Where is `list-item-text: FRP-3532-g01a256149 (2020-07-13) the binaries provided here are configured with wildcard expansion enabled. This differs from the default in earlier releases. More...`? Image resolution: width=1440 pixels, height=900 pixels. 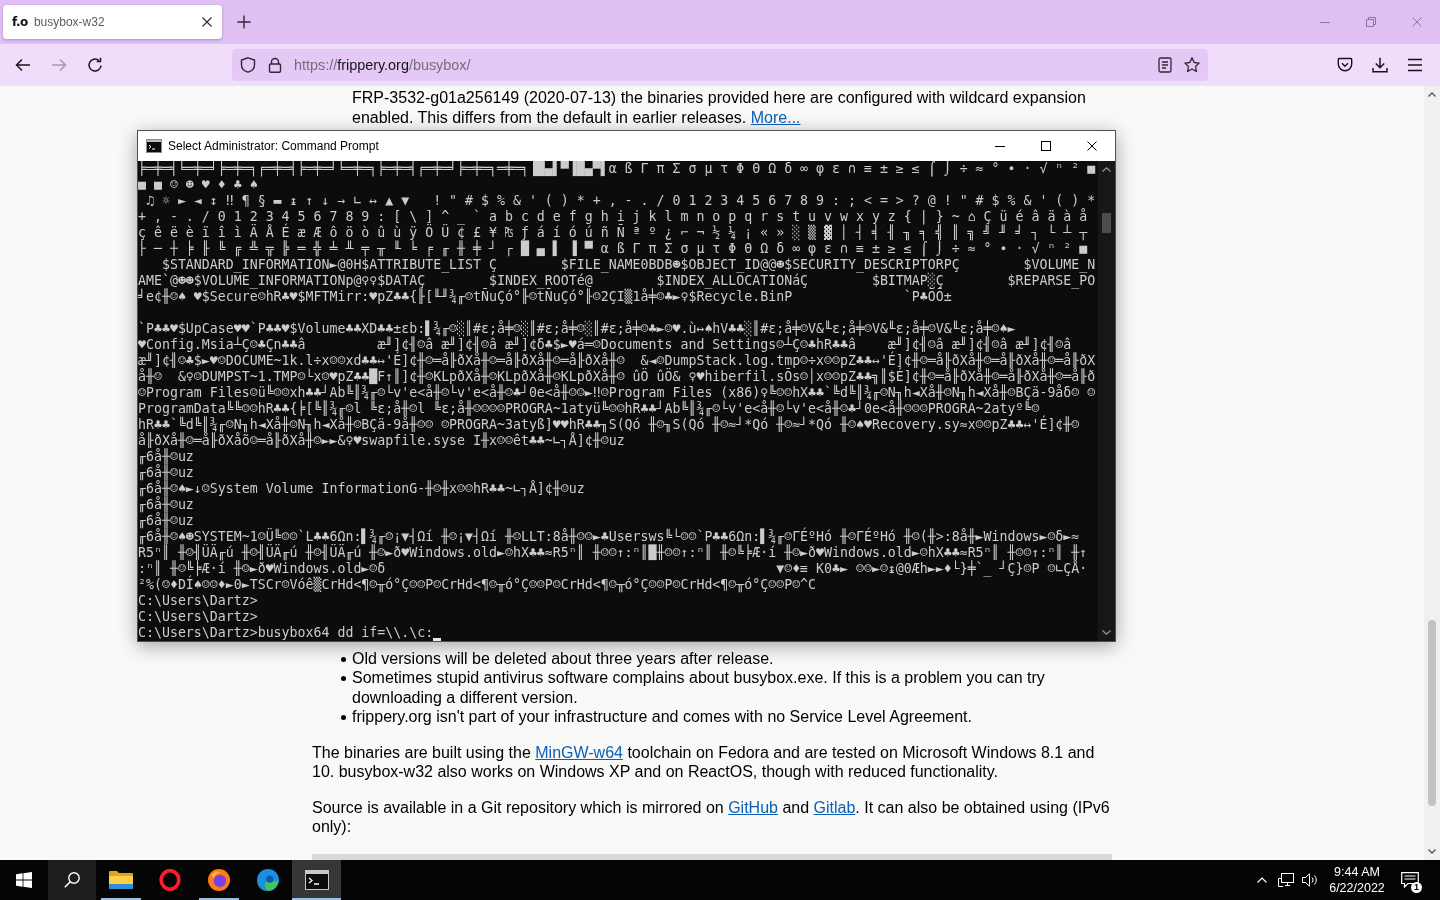 list-item-text: FRP-3532-g01a256149 (2020-07-13) the binaries provided here are configured with wildcard expansion enabled. This differs from the default in earlier releases. More... is located at coordinates (719, 107).